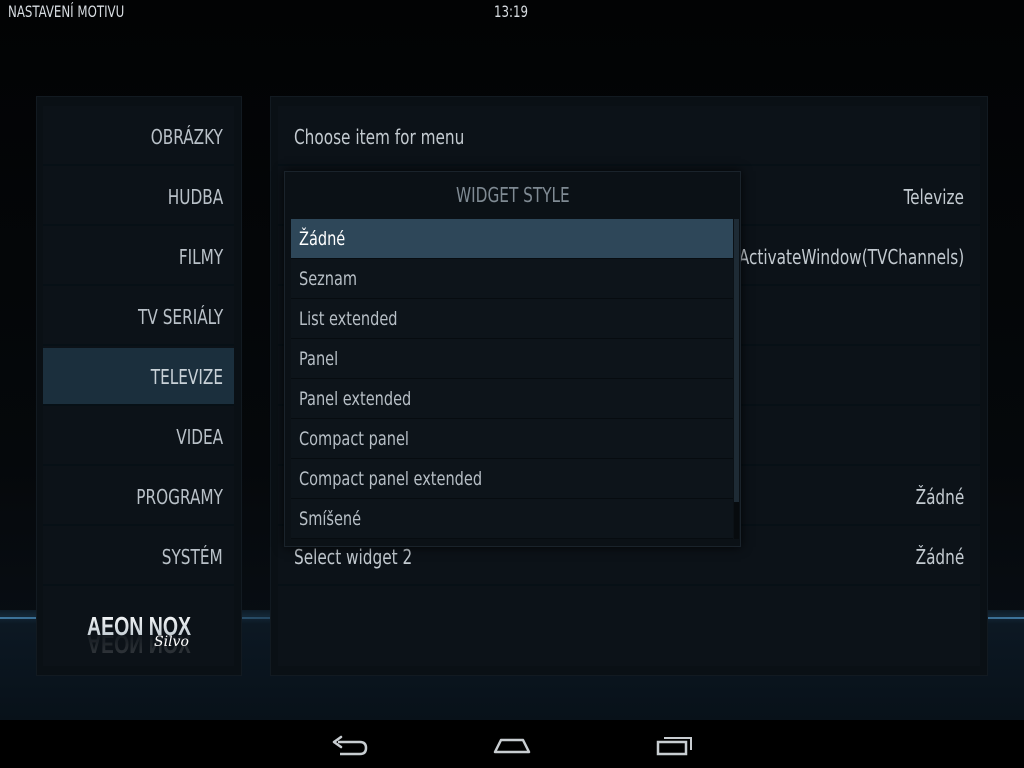  I want to click on menu-item-hudba: HUDBA, so click(138, 197).